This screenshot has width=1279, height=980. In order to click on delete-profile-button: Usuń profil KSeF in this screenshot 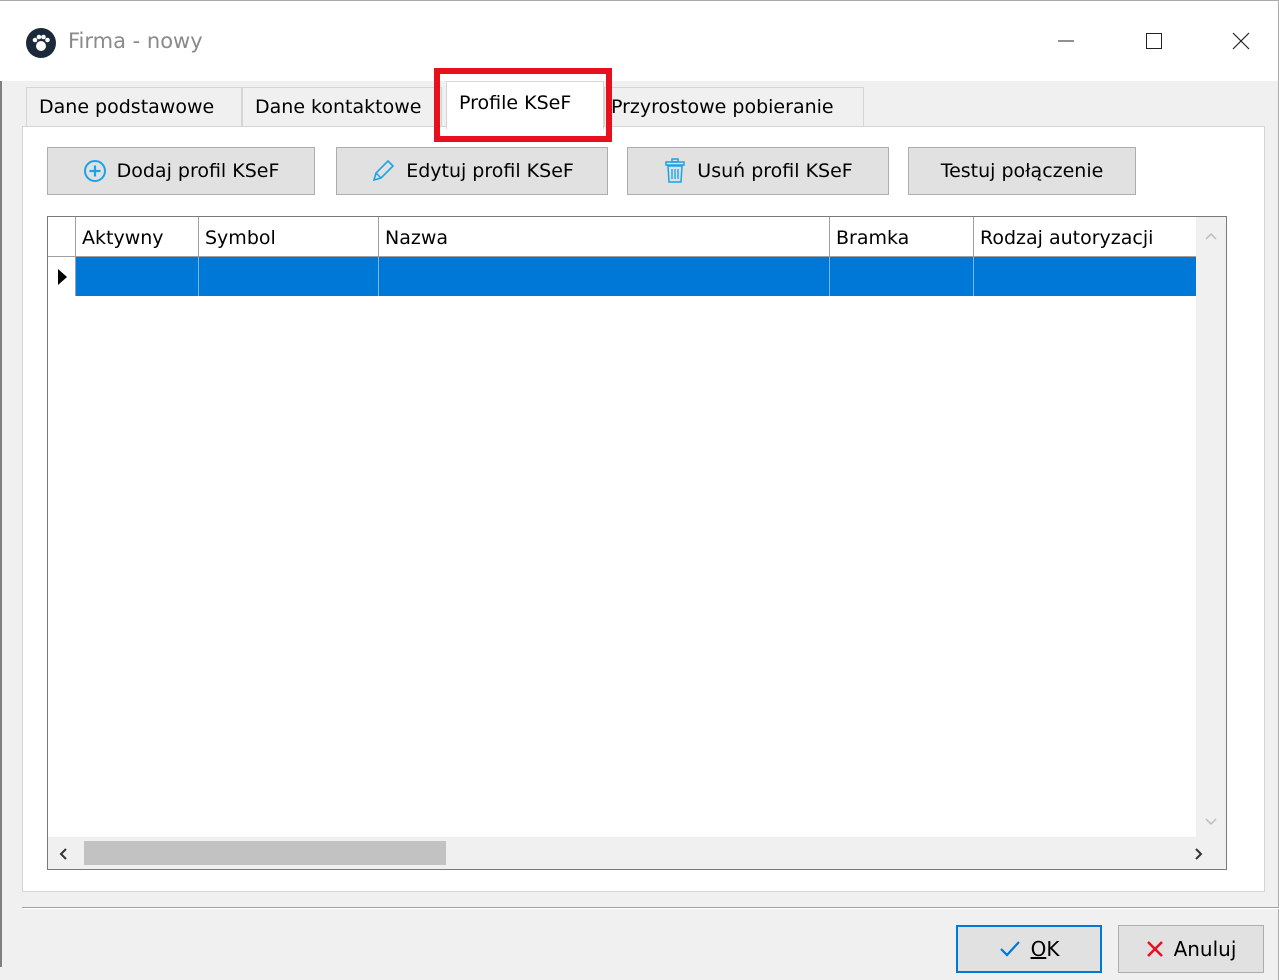, I will do `click(758, 171)`.